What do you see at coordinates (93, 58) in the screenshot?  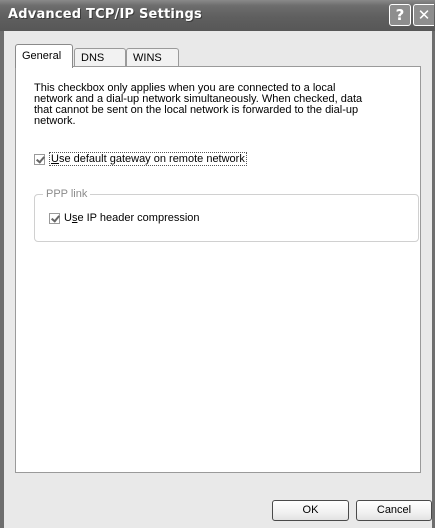 I see `tab-dns-label: DNS` at bounding box center [93, 58].